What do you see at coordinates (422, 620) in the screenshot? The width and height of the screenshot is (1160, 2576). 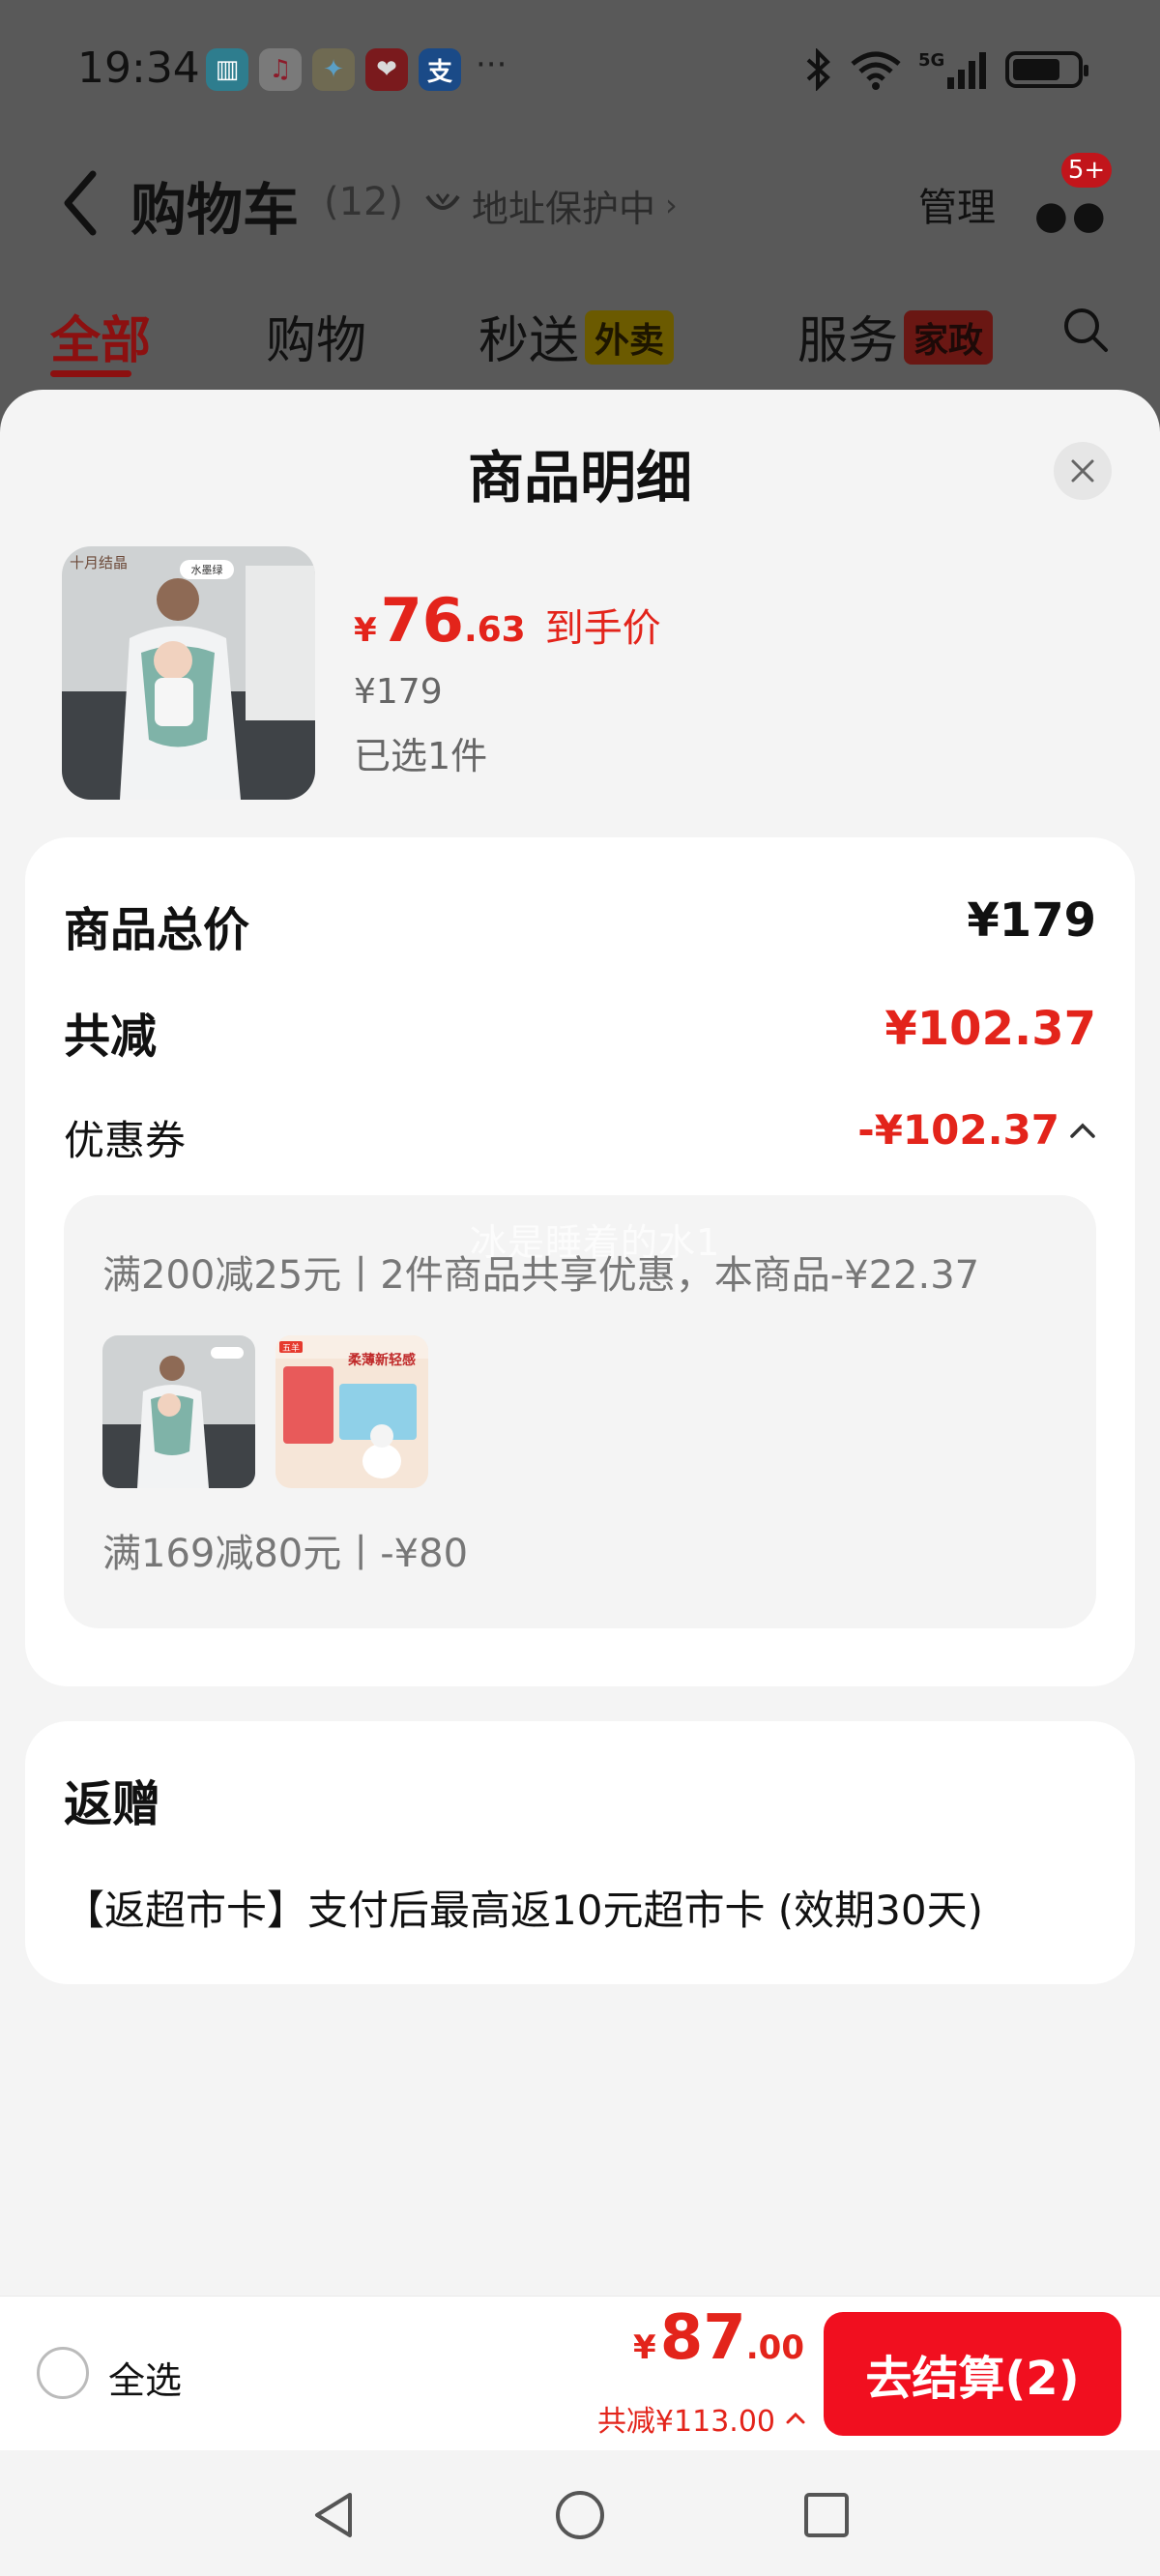 I see `final-price-integer: 76` at bounding box center [422, 620].